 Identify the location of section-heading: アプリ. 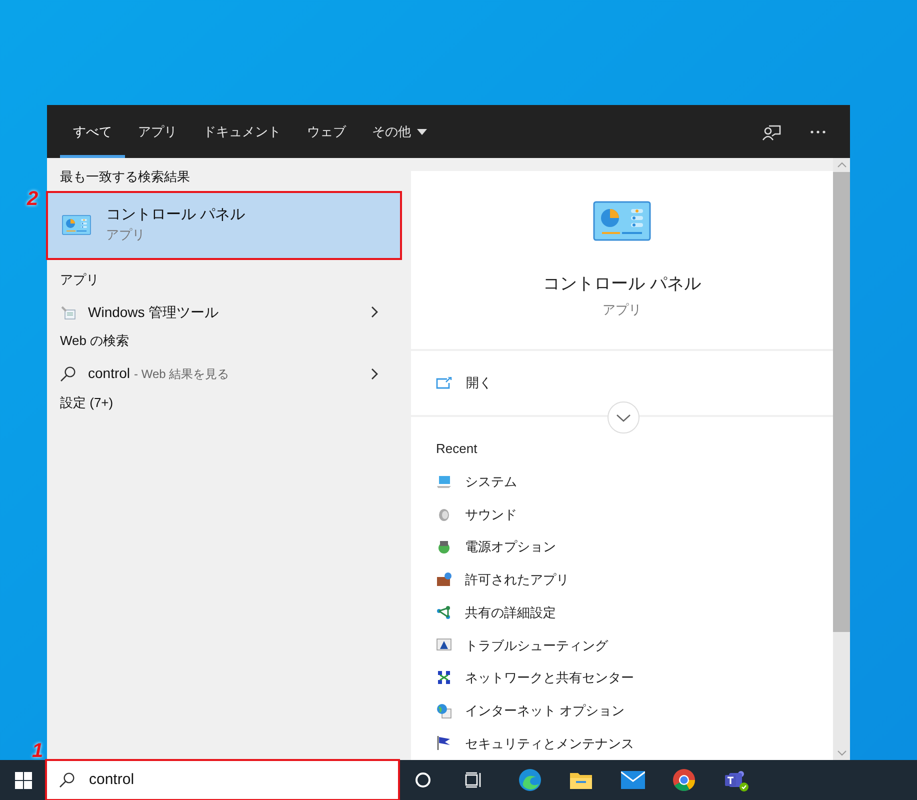
(79, 279).